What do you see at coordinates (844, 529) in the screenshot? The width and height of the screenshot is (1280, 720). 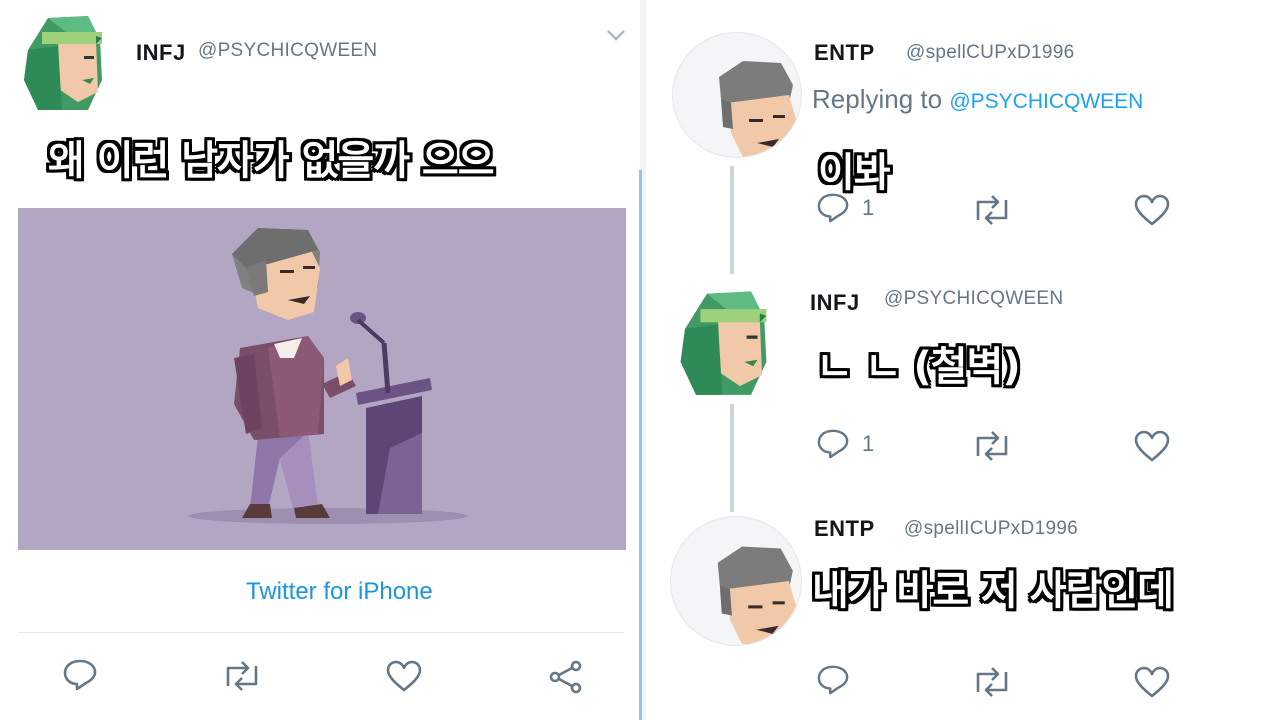 I see `reply3-author-name: ENTP` at bounding box center [844, 529].